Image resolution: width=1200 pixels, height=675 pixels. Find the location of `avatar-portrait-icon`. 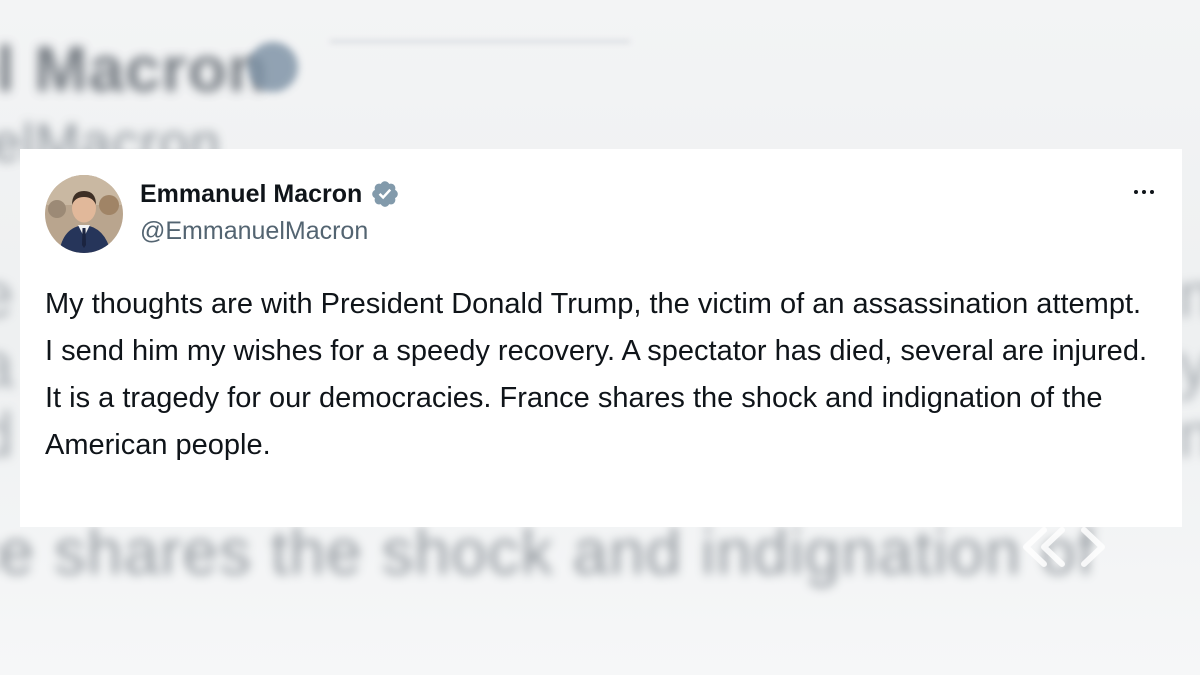

avatar-portrait-icon is located at coordinates (84, 214).